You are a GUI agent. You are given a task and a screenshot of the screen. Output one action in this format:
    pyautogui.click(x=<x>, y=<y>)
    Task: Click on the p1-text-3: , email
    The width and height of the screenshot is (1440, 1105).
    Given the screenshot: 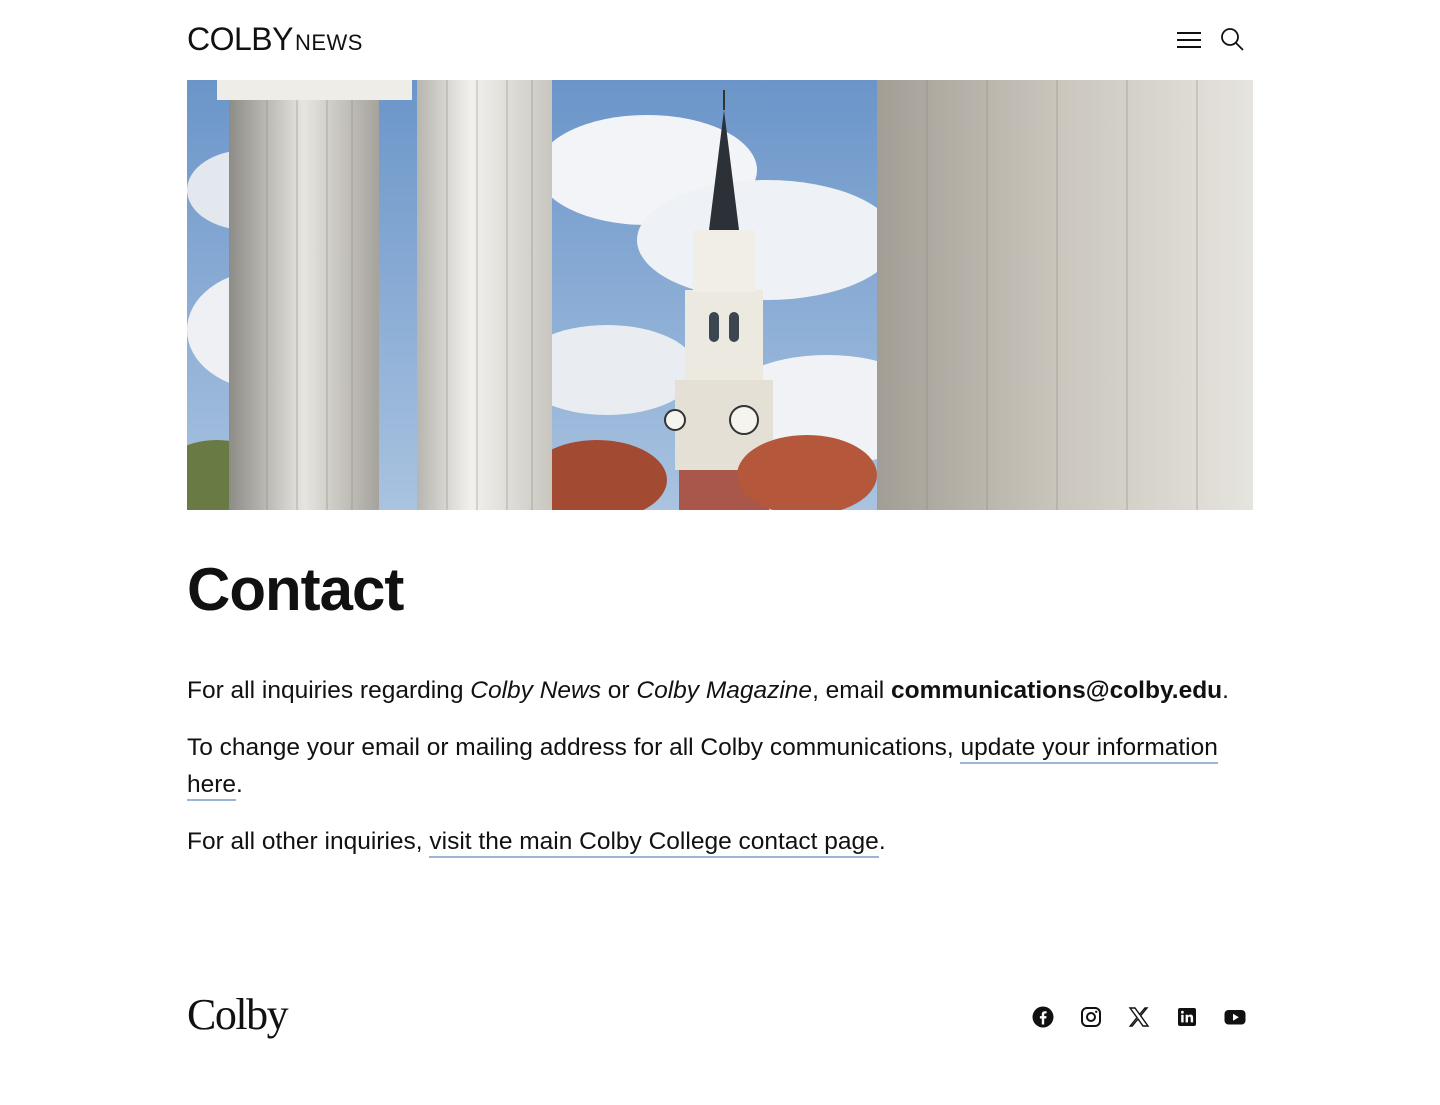 What is the action you would take?
    pyautogui.click(x=852, y=690)
    